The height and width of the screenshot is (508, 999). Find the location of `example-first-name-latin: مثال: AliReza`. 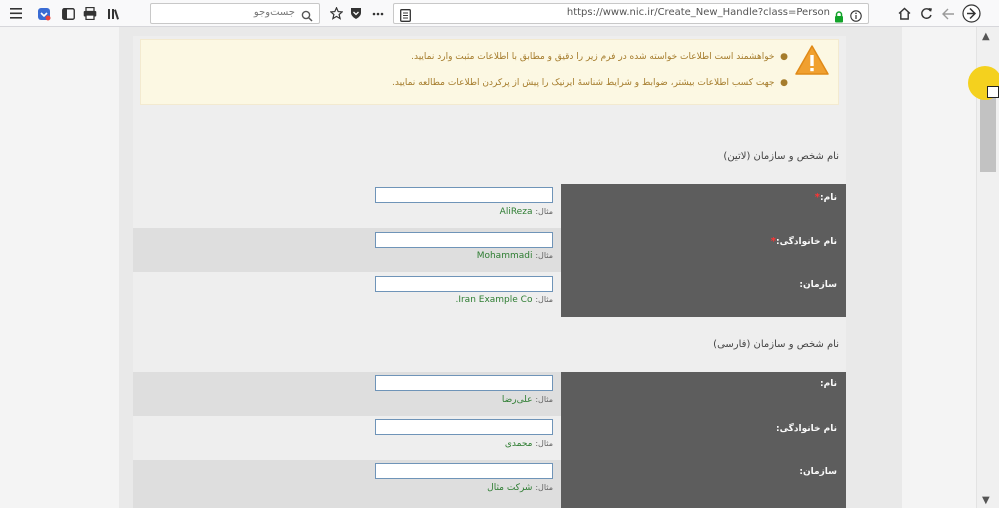

example-first-name-latin: مثال: AliReza is located at coordinates (526, 212).